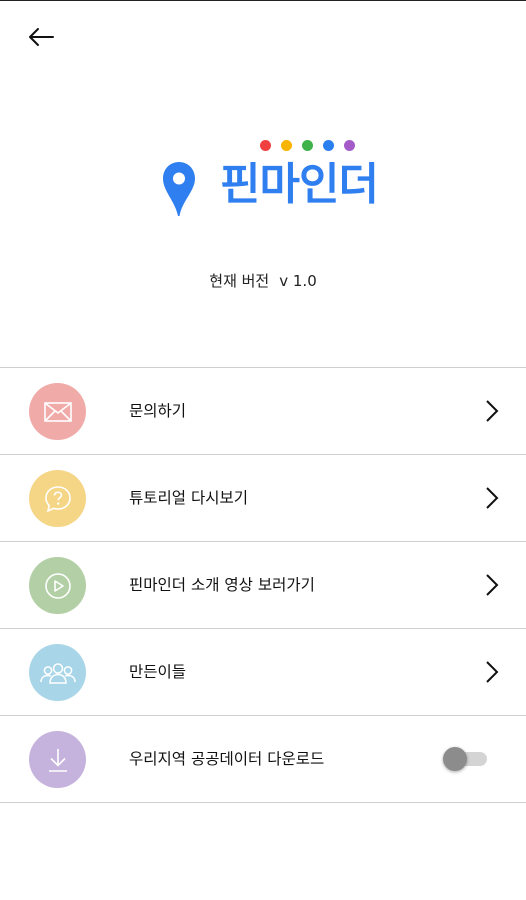 Image resolution: width=526 pixels, height=900 pixels. I want to click on location-pin-icon, so click(179, 189).